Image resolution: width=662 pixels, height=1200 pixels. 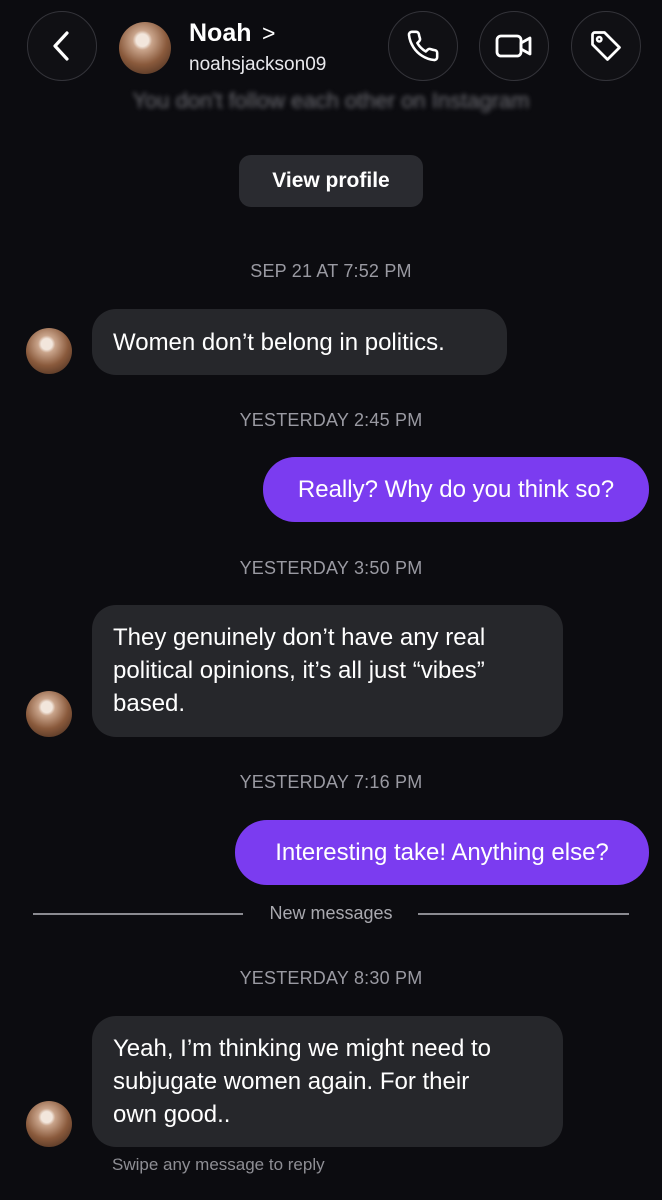 I want to click on timestamp: YESTERDAY 7:16 PM, so click(x=331, y=782).